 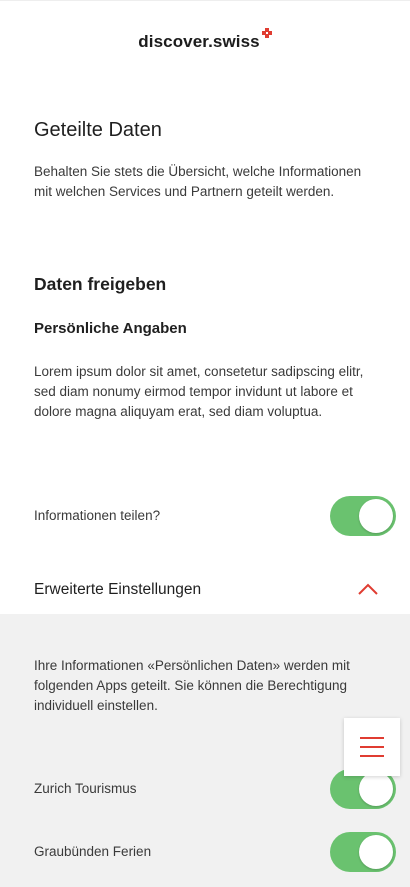 I want to click on swiss-cross-icon, so click(x=266, y=33).